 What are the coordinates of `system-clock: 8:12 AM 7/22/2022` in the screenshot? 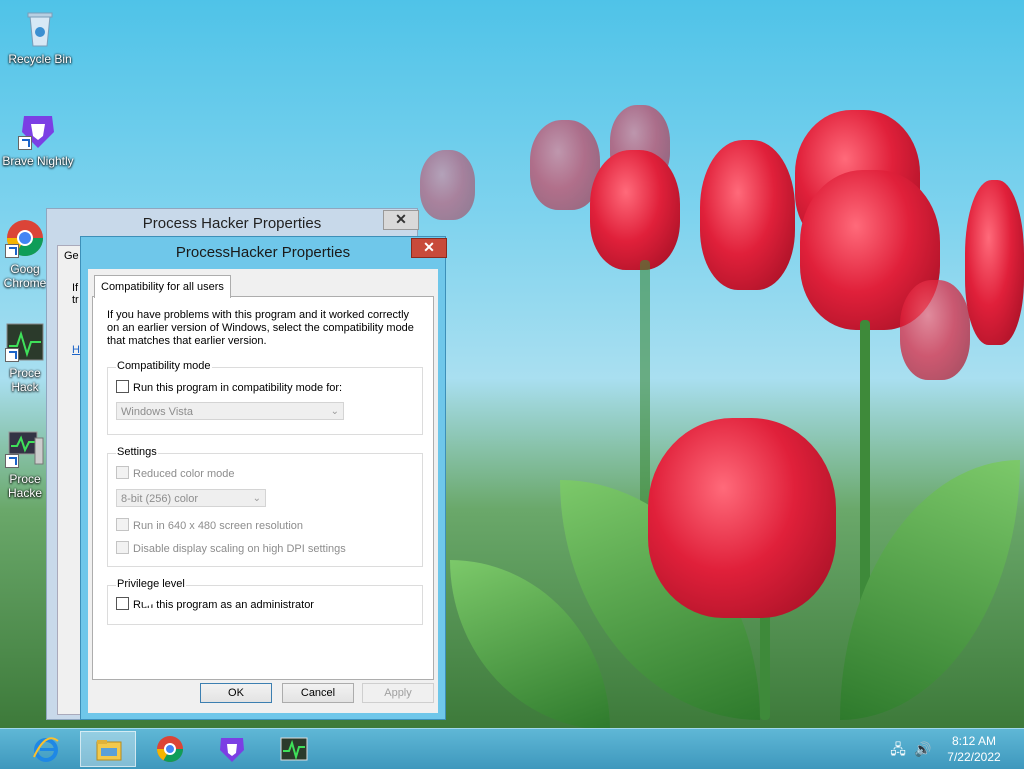 It's located at (974, 749).